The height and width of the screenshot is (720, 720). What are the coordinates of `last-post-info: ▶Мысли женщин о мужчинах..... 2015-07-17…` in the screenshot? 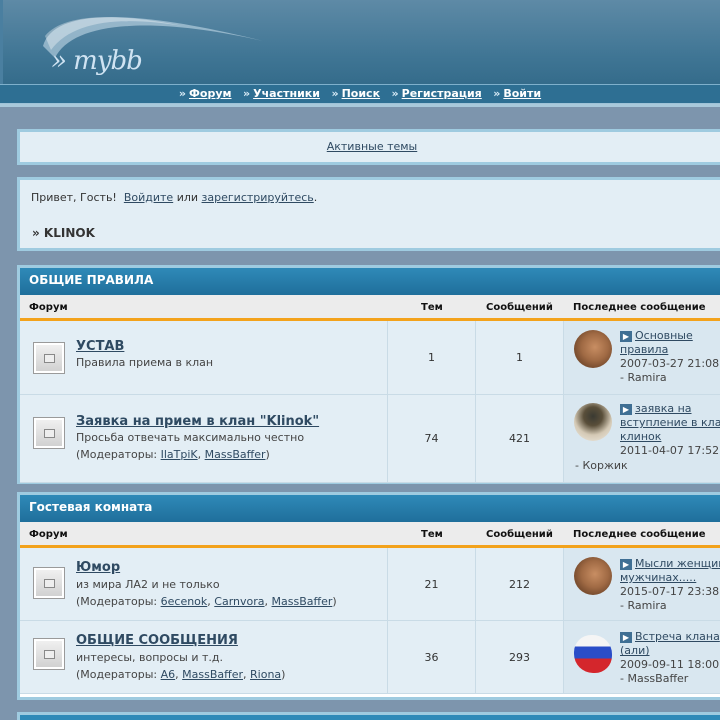 It's located at (670, 585).